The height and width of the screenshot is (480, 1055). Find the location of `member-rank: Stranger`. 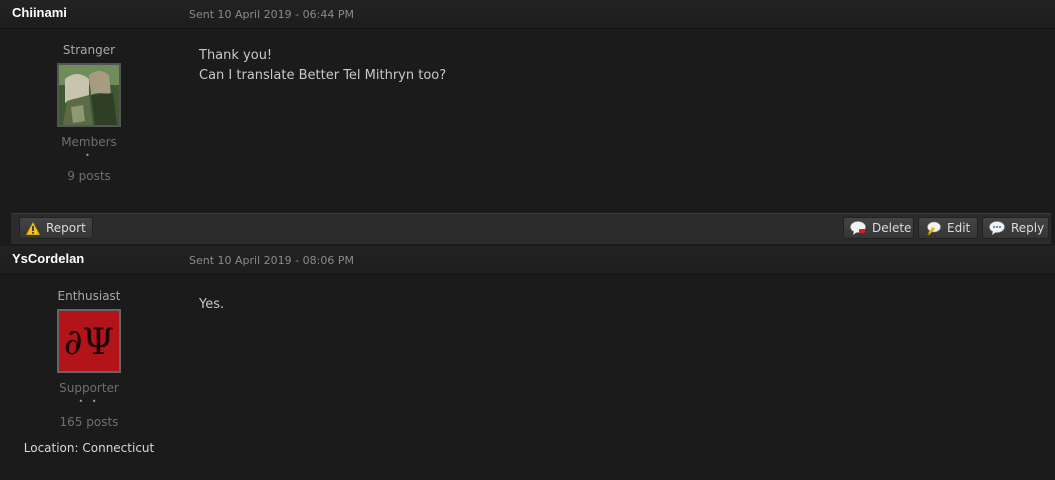

member-rank: Stranger is located at coordinates (89, 50).